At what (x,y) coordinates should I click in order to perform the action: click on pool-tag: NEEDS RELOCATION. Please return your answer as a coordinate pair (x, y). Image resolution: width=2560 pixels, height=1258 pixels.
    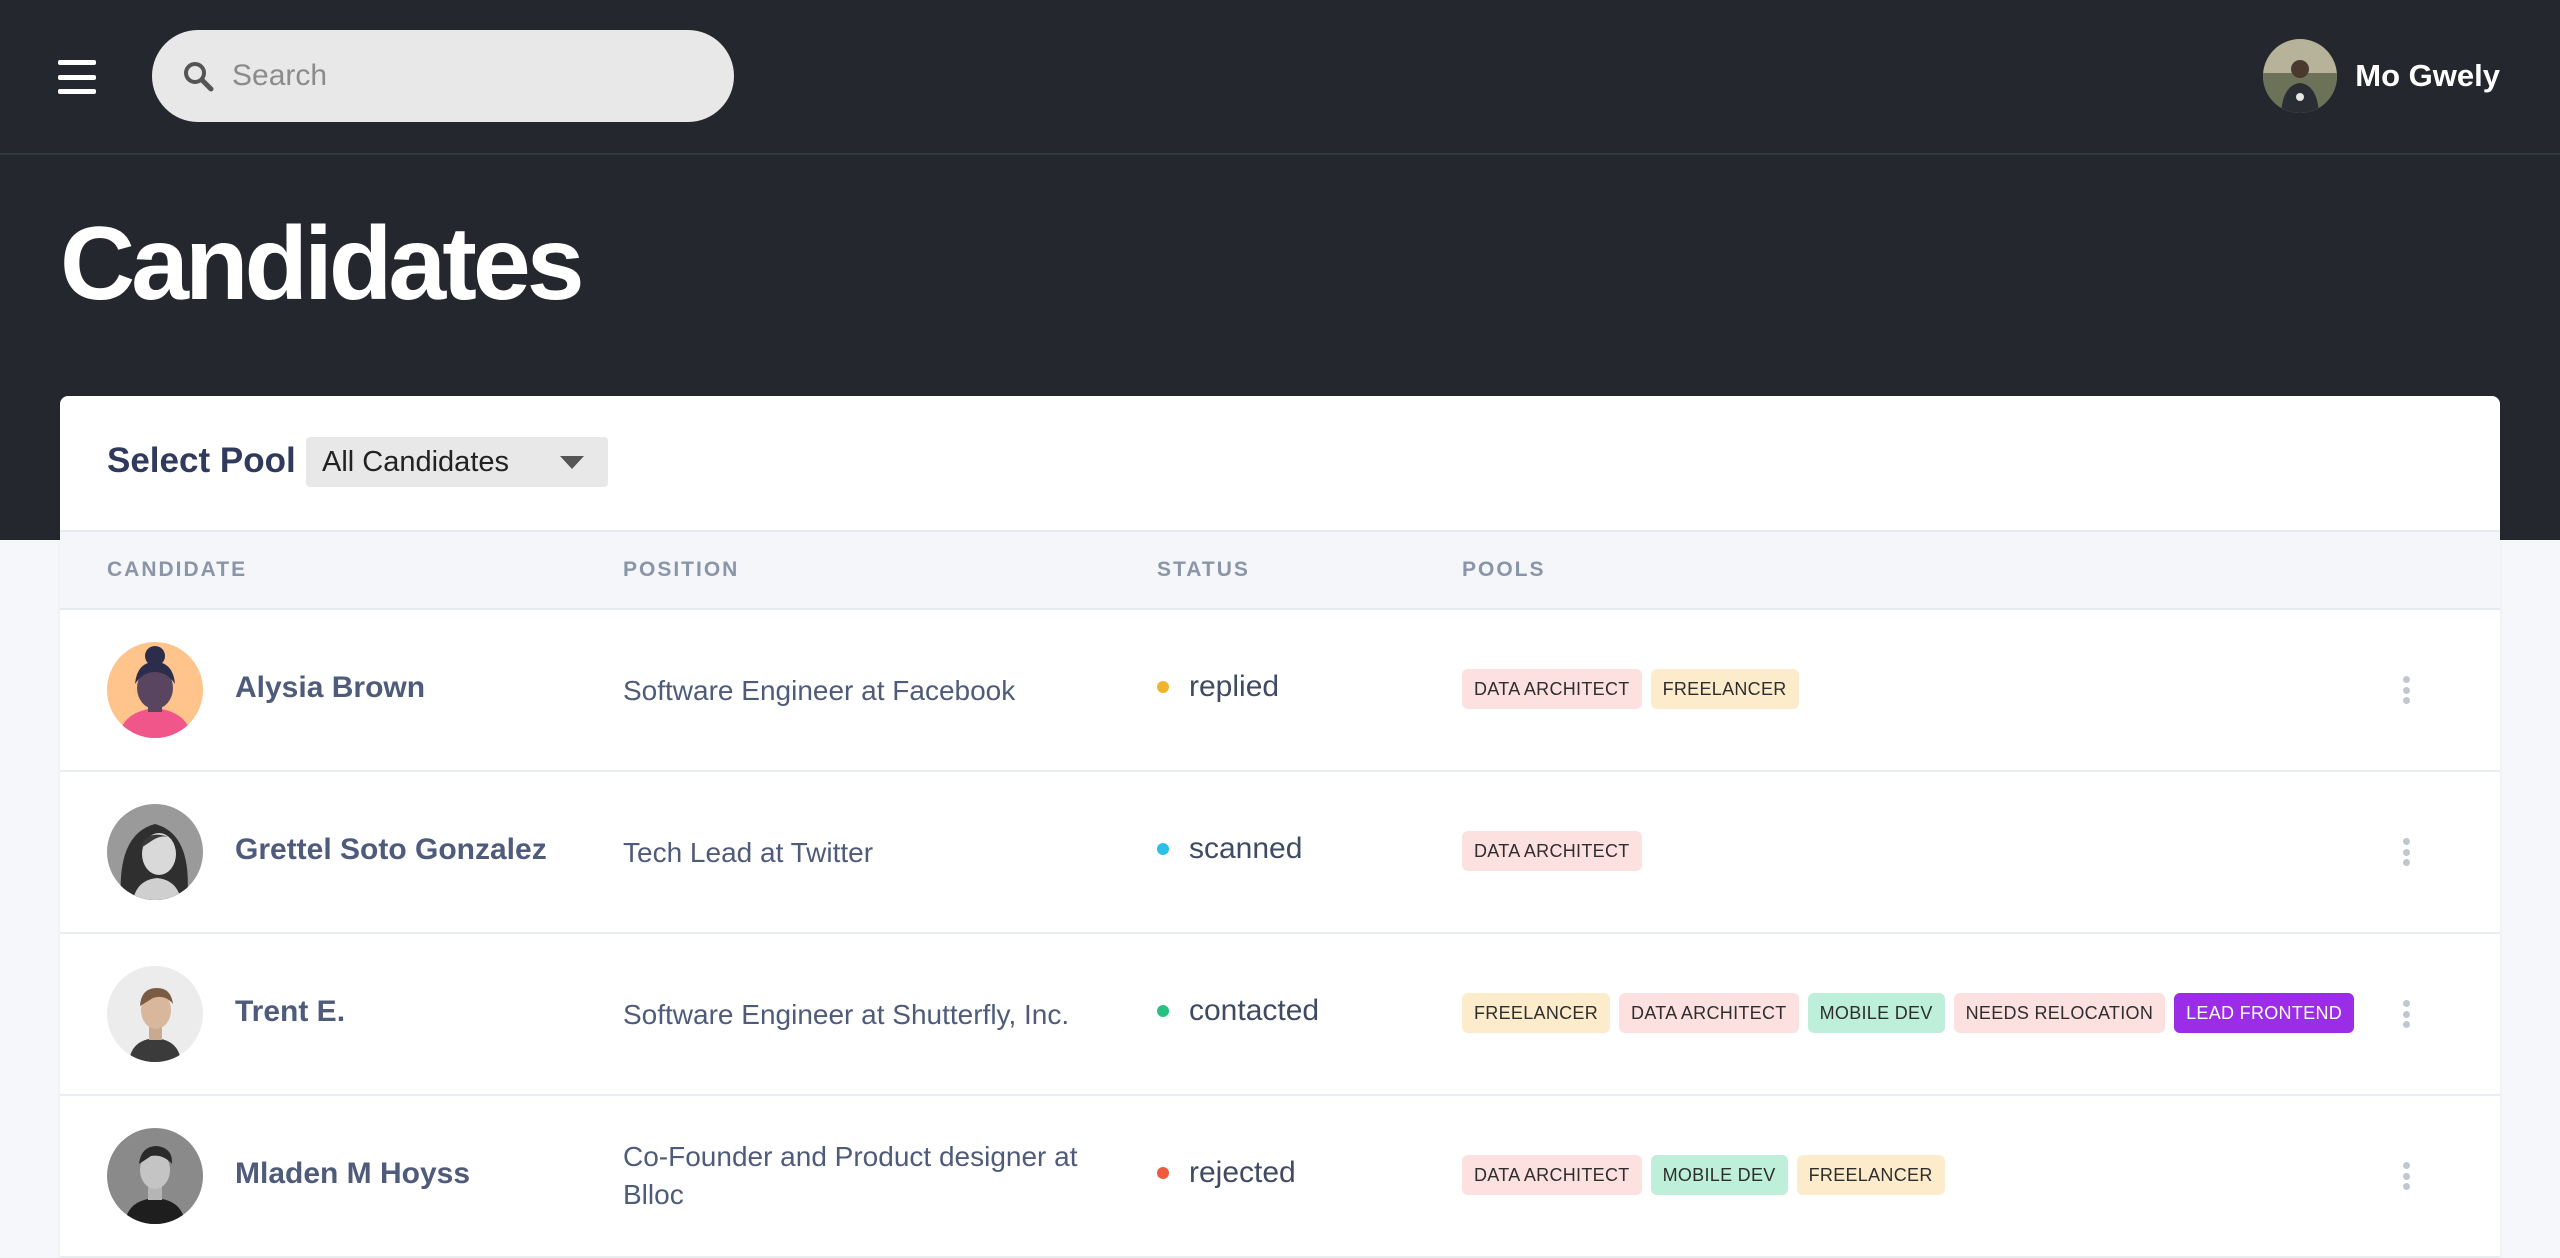
    Looking at the image, I should click on (2059, 1013).